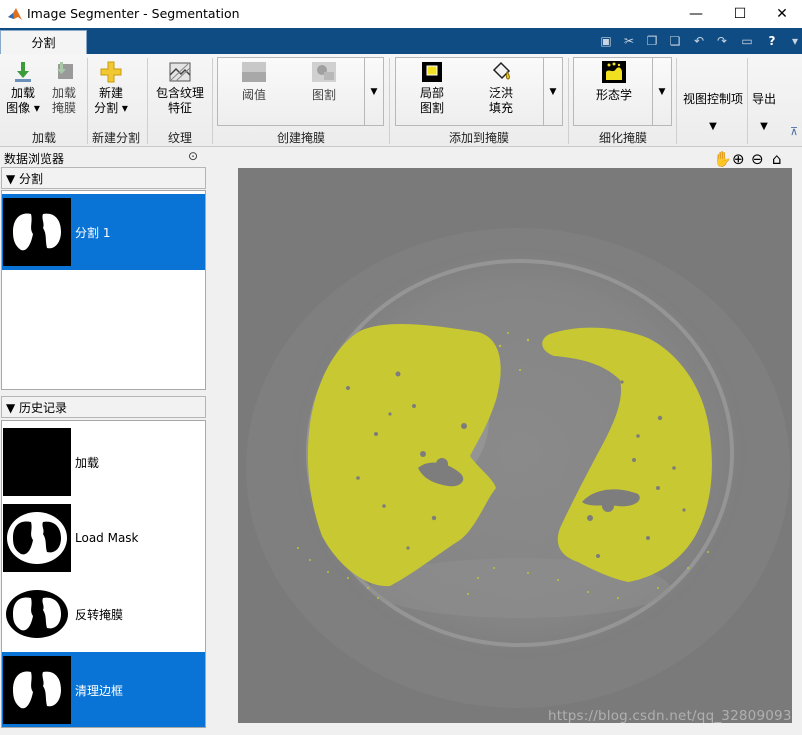  Describe the element at coordinates (432, 88) in the screenshot. I see `local-graph-cut-button: 局部 图割` at that location.